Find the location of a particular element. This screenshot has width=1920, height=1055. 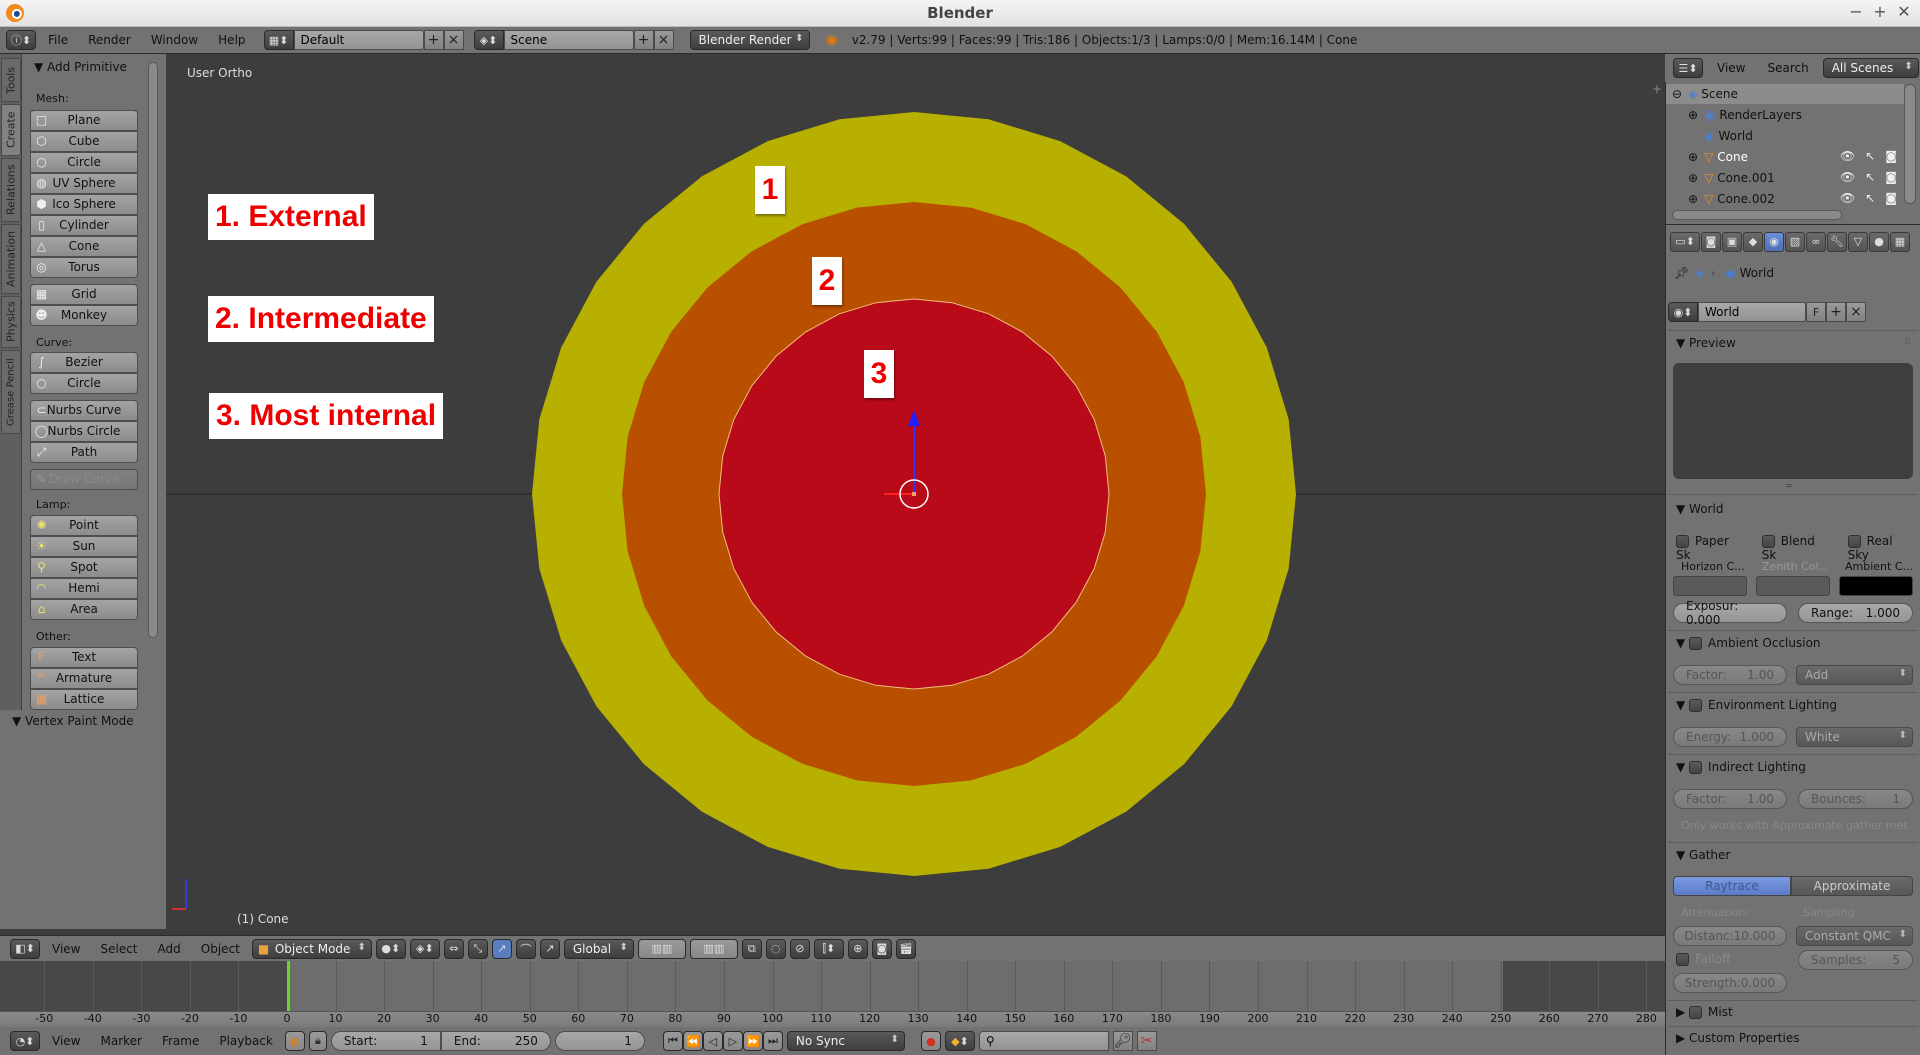

manipulator-extra-icon: ↗ is located at coordinates (549, 948).